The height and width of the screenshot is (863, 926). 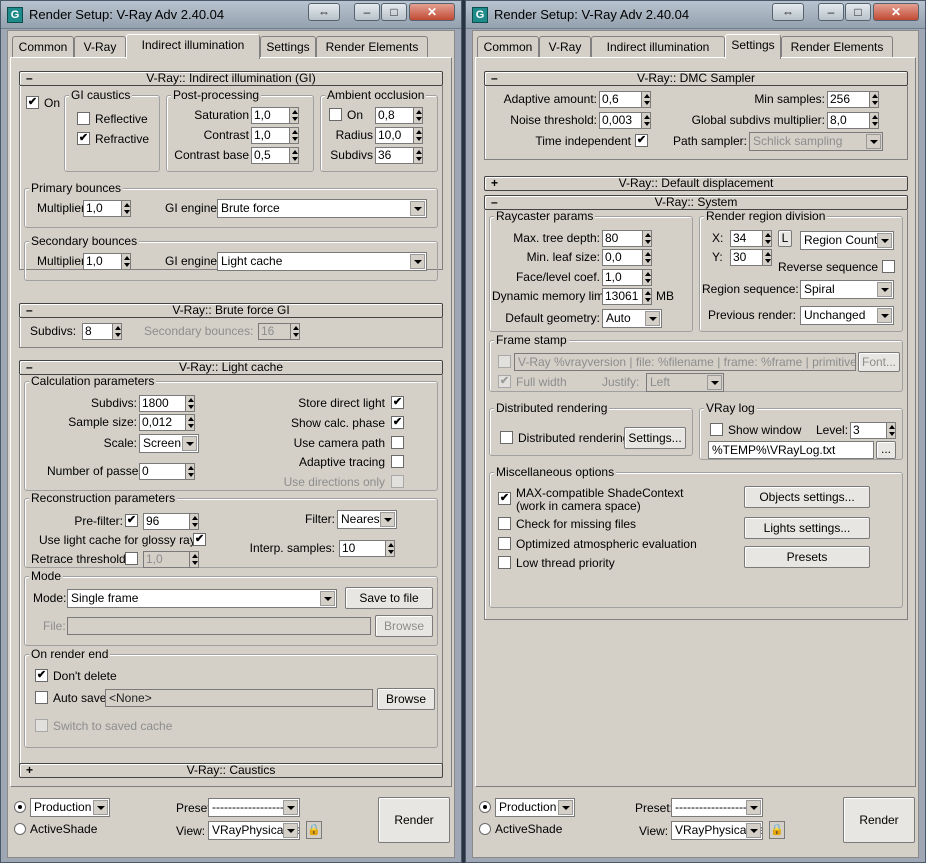 What do you see at coordinates (785, 238) in the screenshot?
I see `lock-l-button: L` at bounding box center [785, 238].